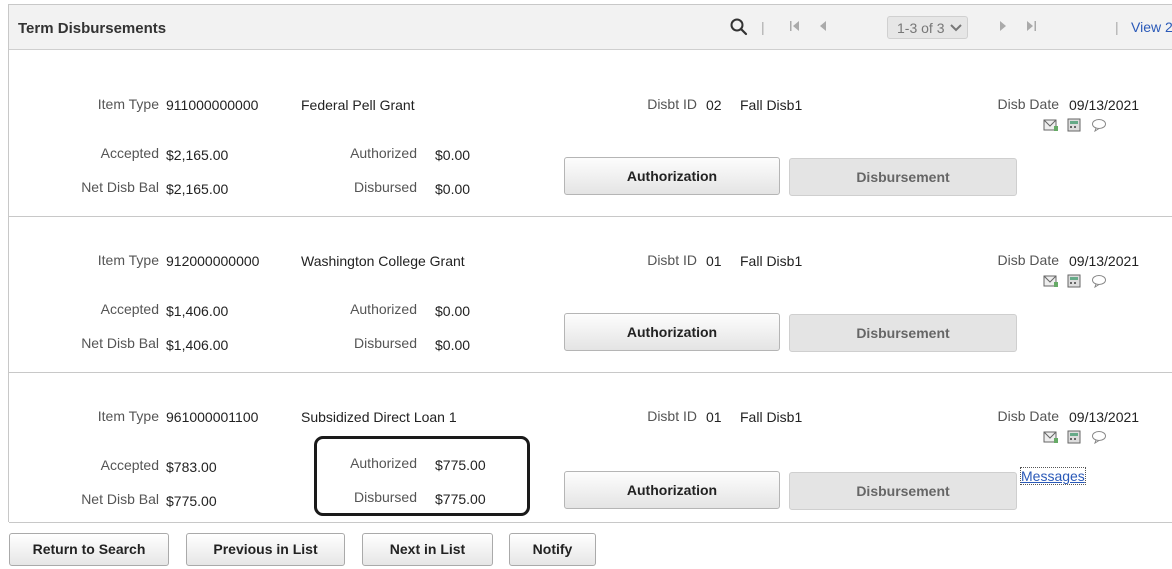  What do you see at coordinates (1031, 26) in the screenshot?
I see `last-page-icon` at bounding box center [1031, 26].